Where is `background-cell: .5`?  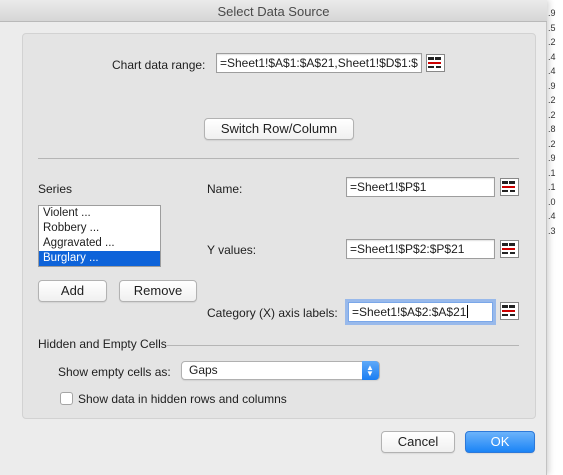 background-cell: .5 is located at coordinates (552, 27).